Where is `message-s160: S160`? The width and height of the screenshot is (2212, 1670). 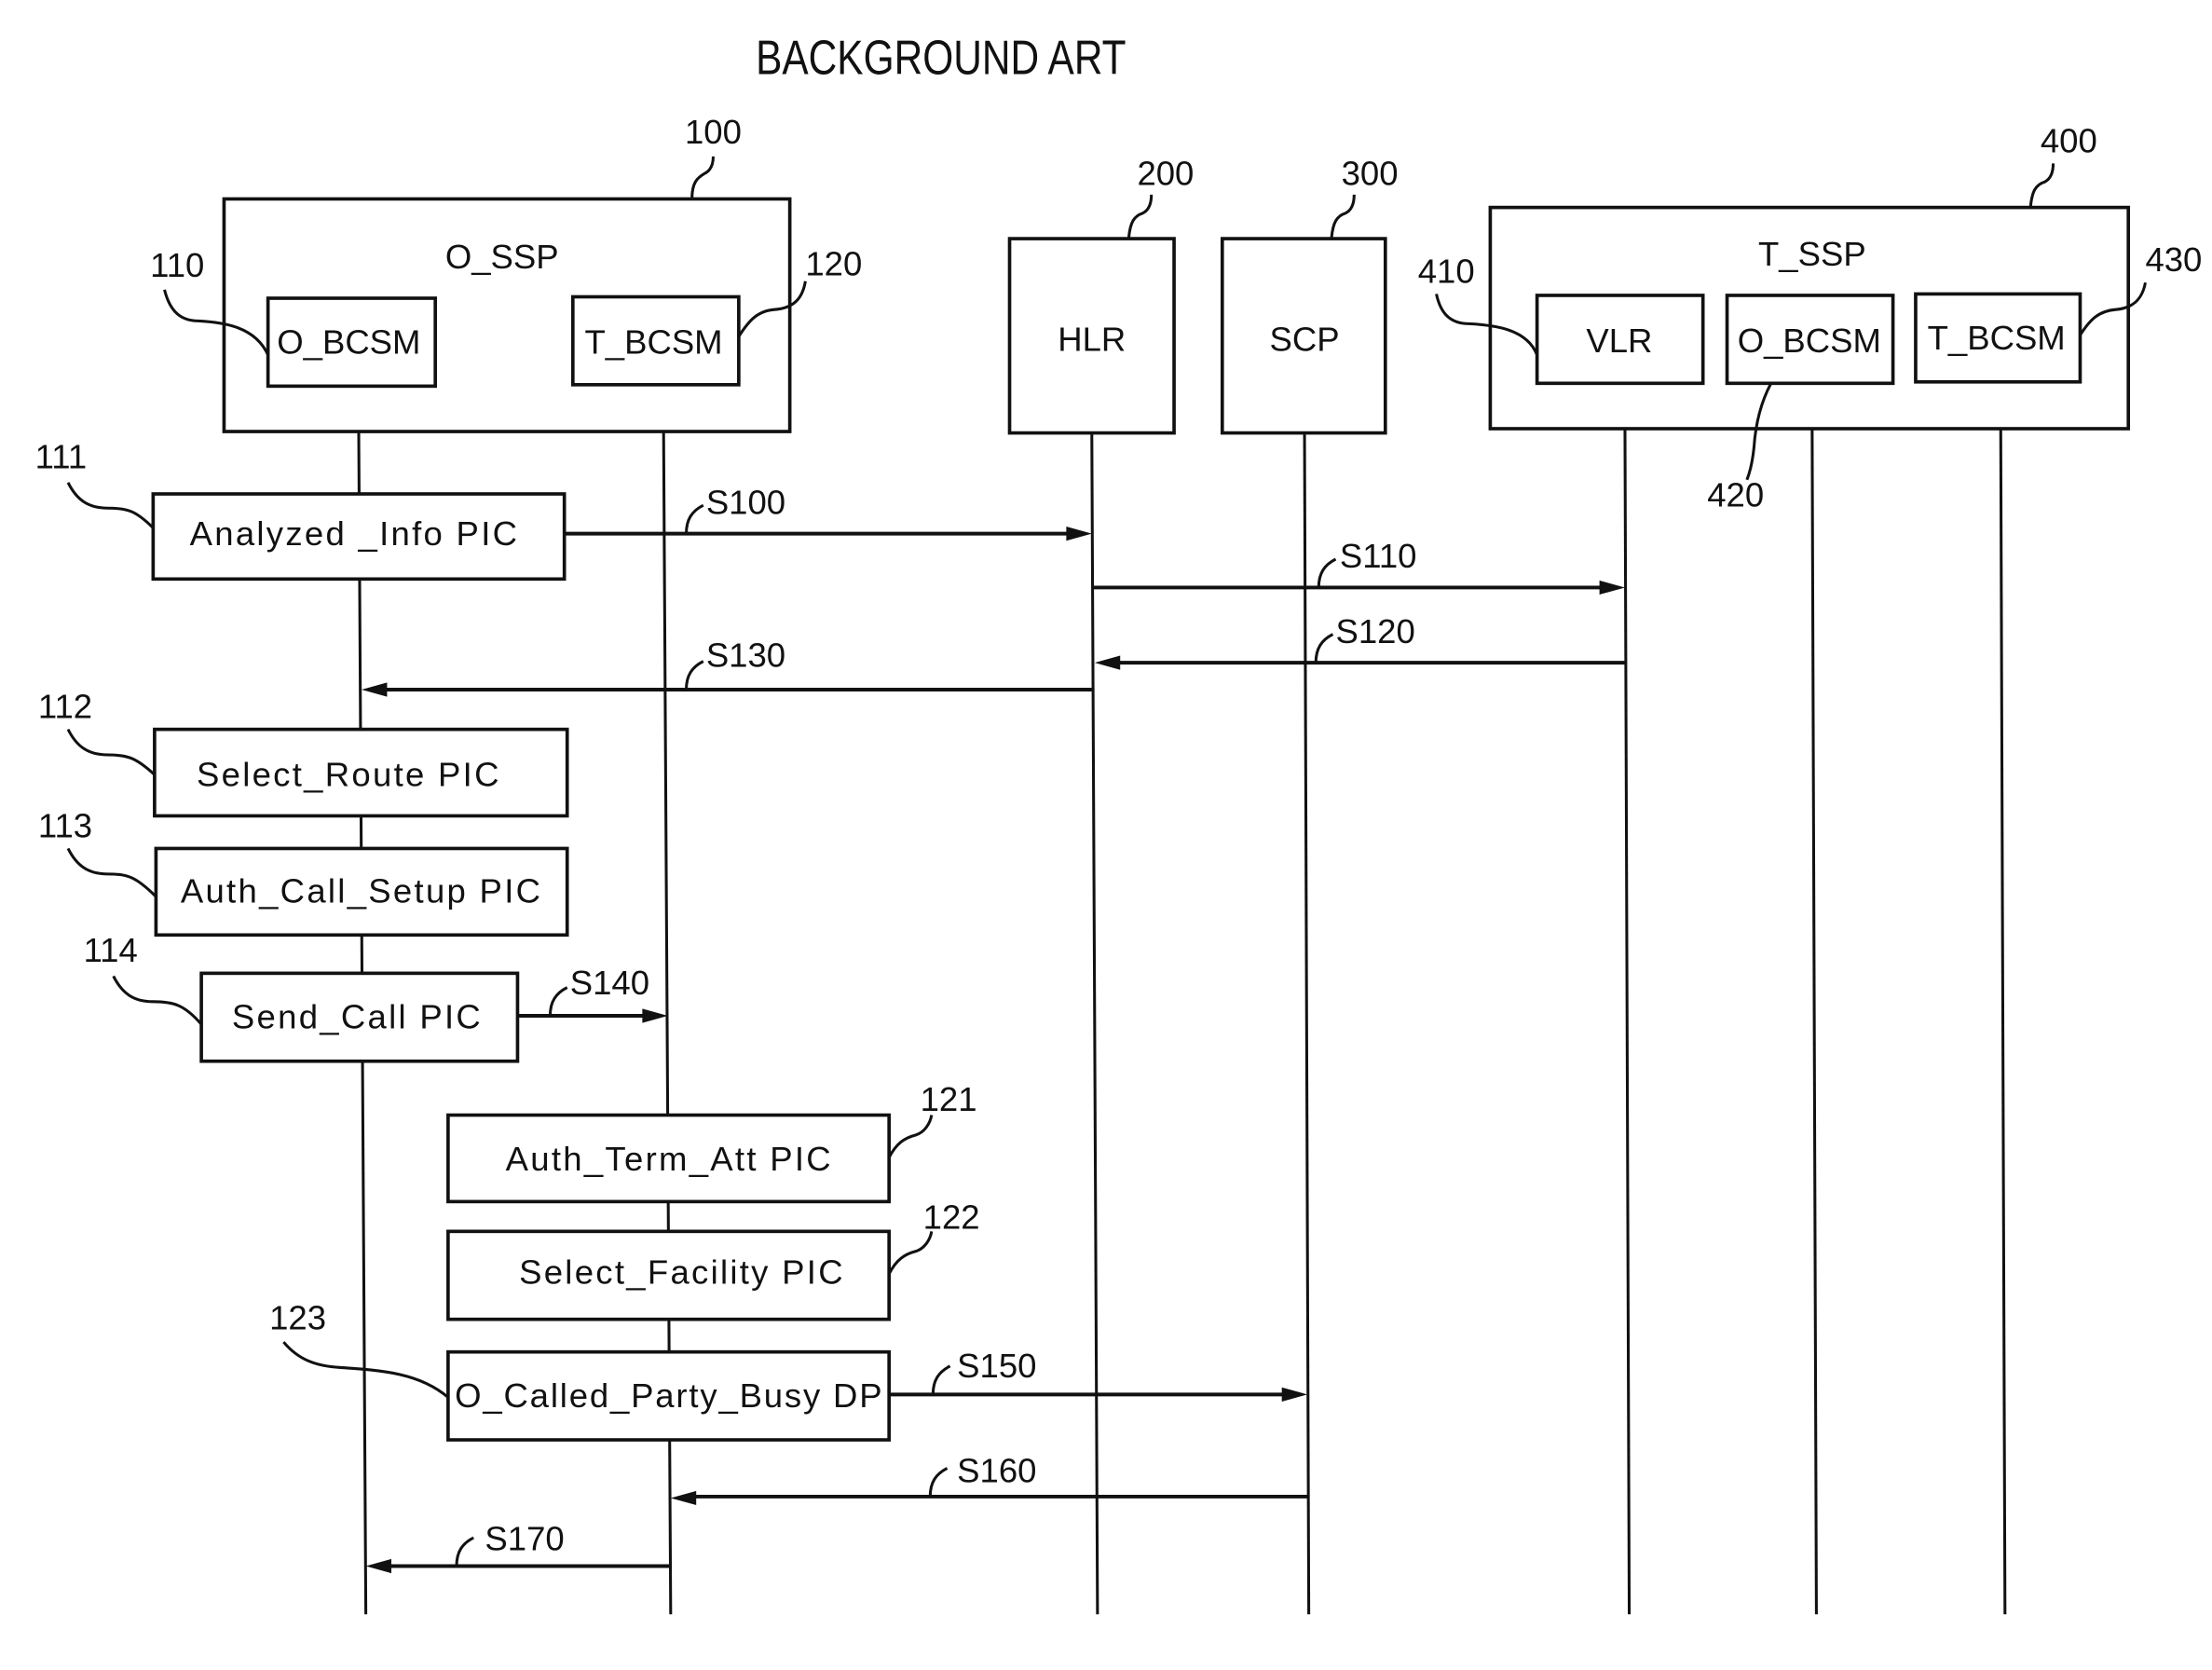 message-s160: S160 is located at coordinates (989, 1479).